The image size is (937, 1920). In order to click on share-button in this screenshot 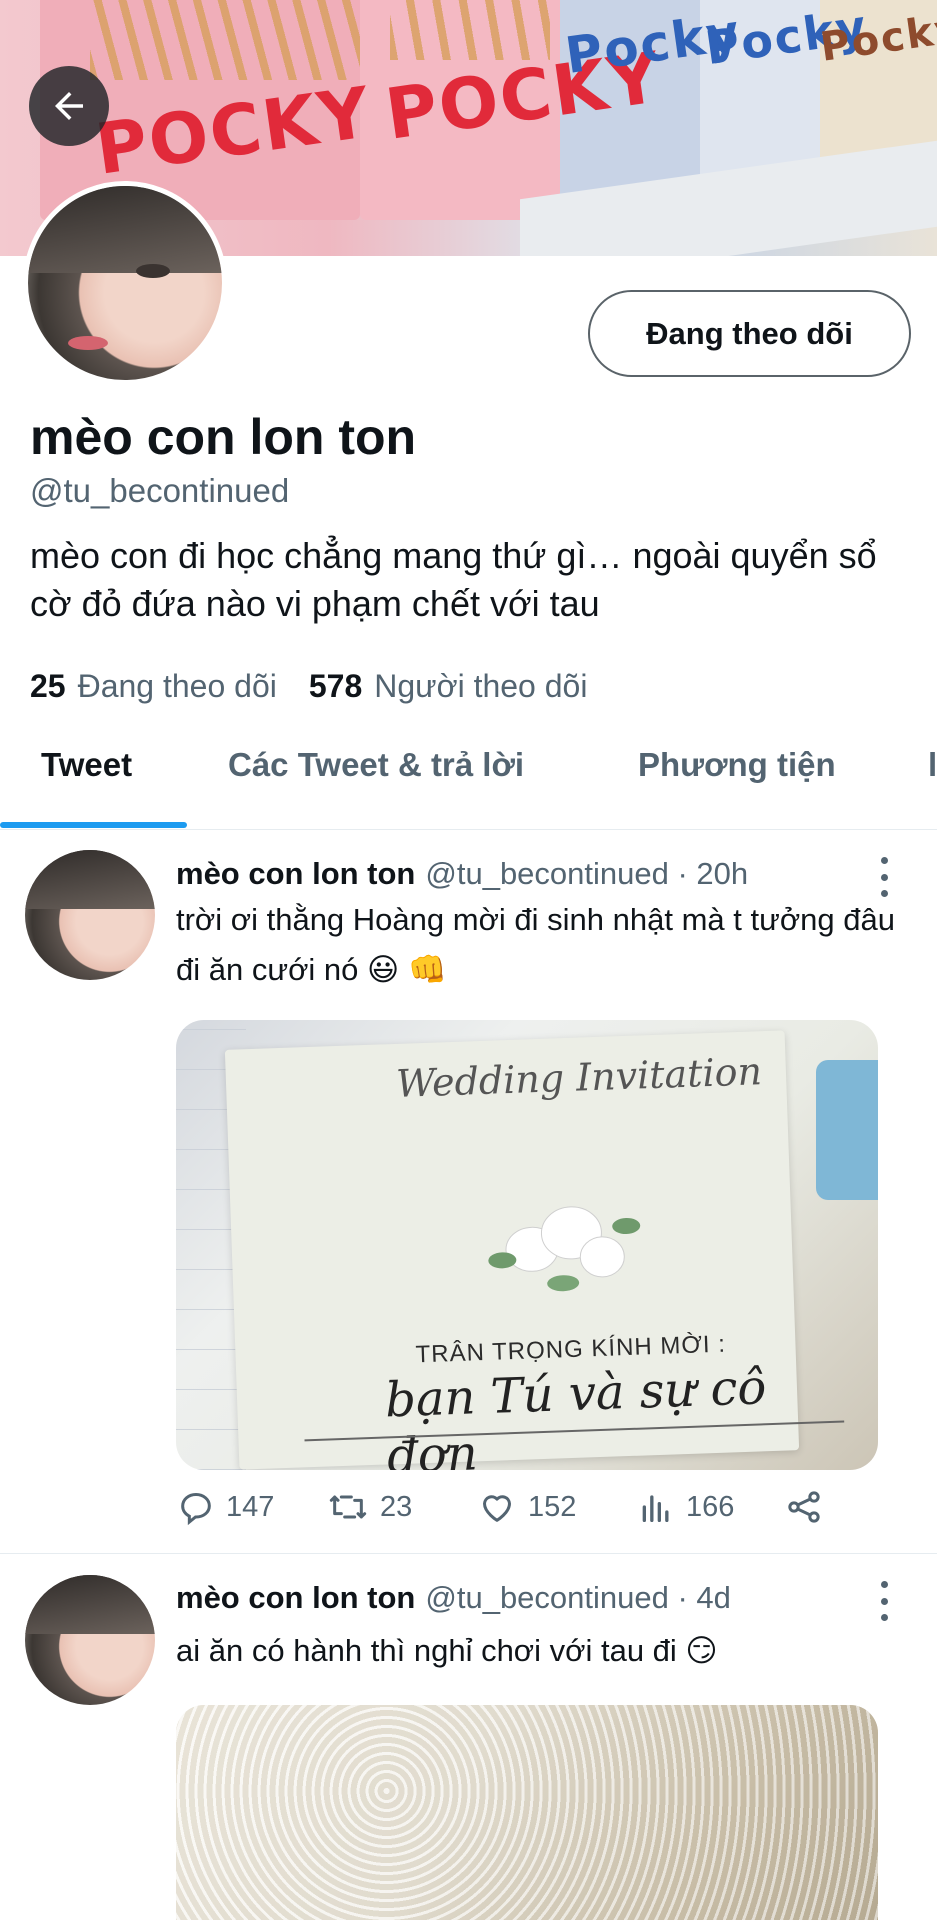, I will do `click(804, 1507)`.